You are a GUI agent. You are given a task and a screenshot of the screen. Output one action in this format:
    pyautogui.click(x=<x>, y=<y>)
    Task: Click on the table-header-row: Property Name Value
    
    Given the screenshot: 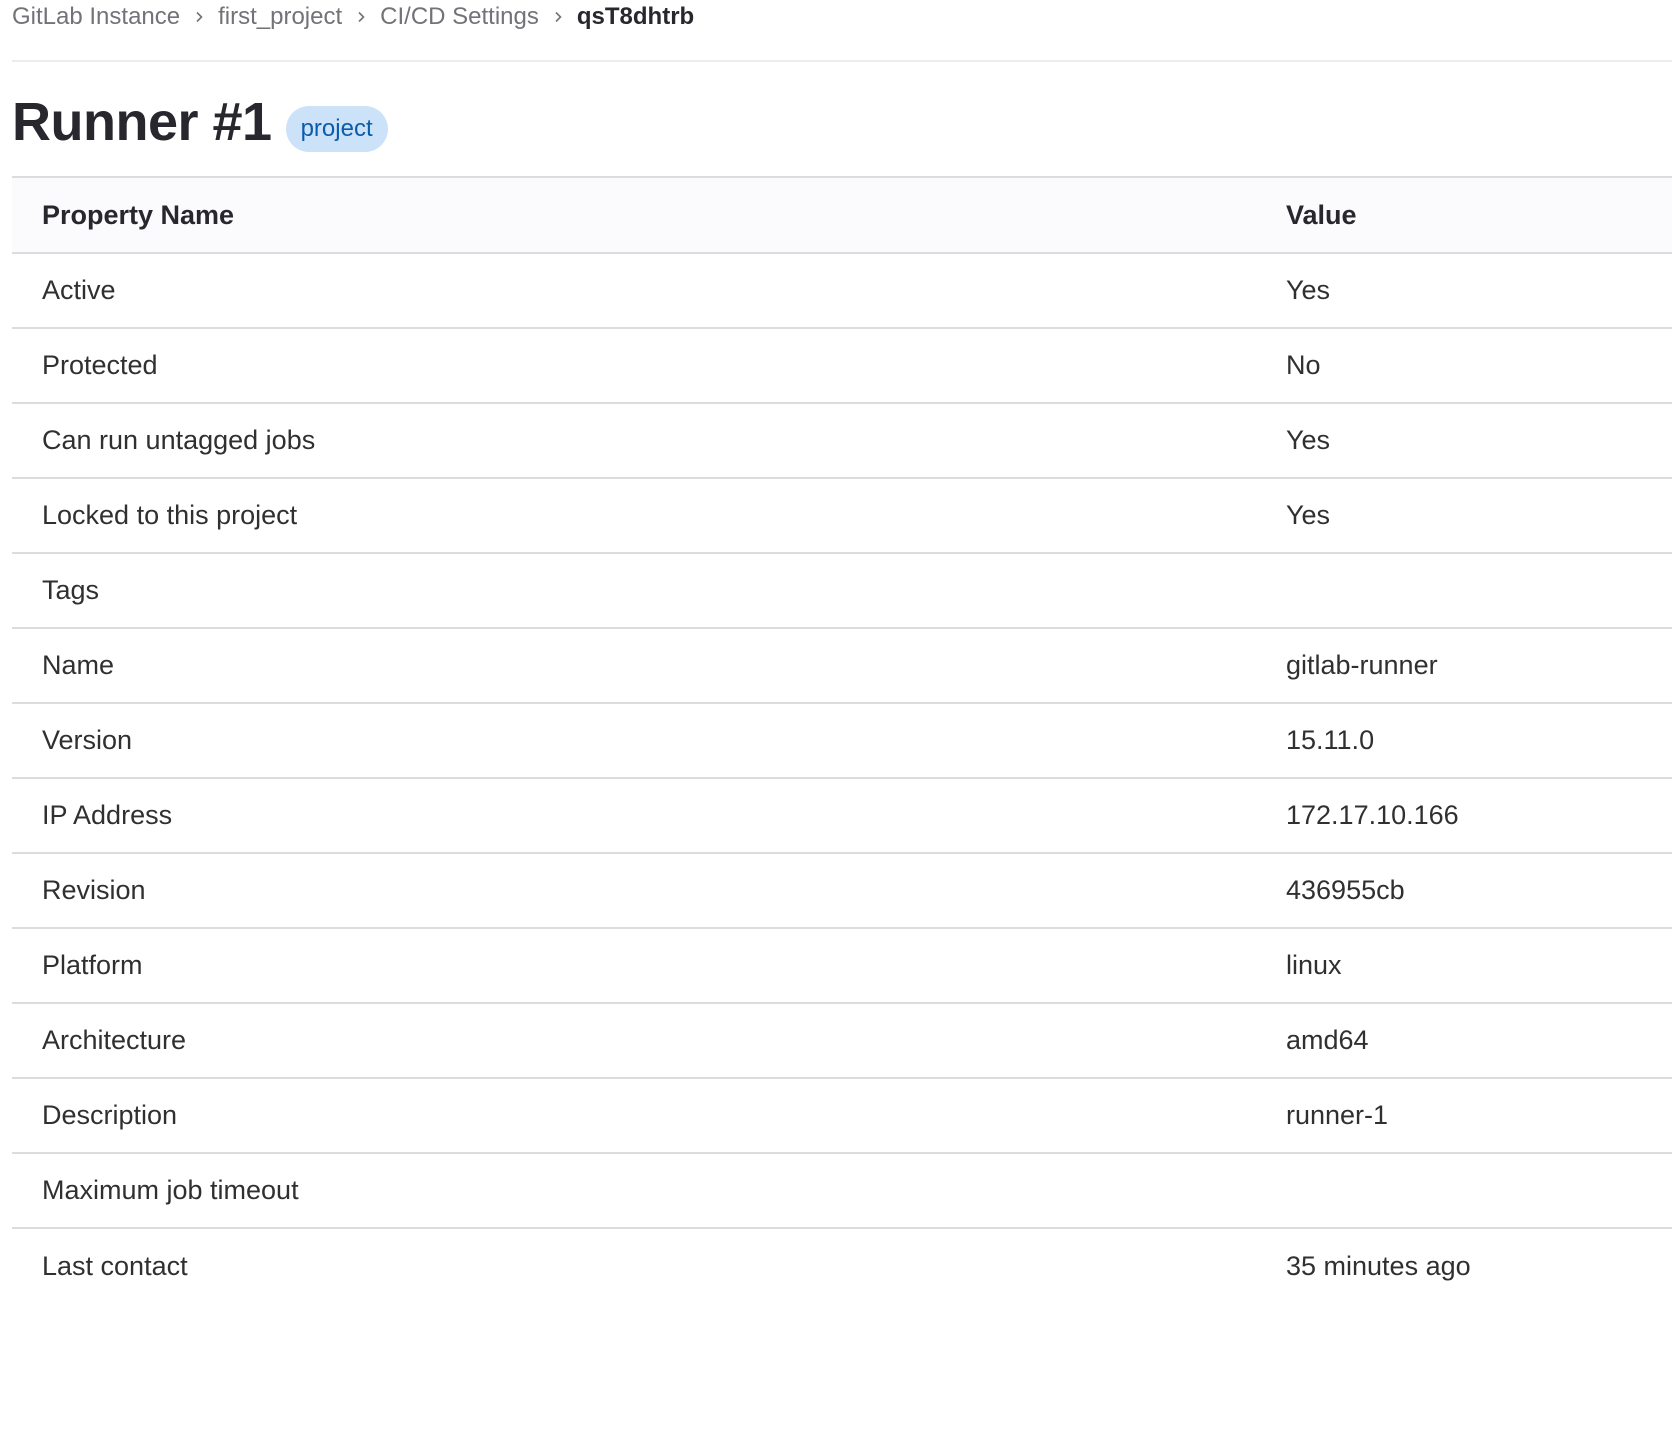 What is the action you would take?
    pyautogui.click(x=842, y=215)
    